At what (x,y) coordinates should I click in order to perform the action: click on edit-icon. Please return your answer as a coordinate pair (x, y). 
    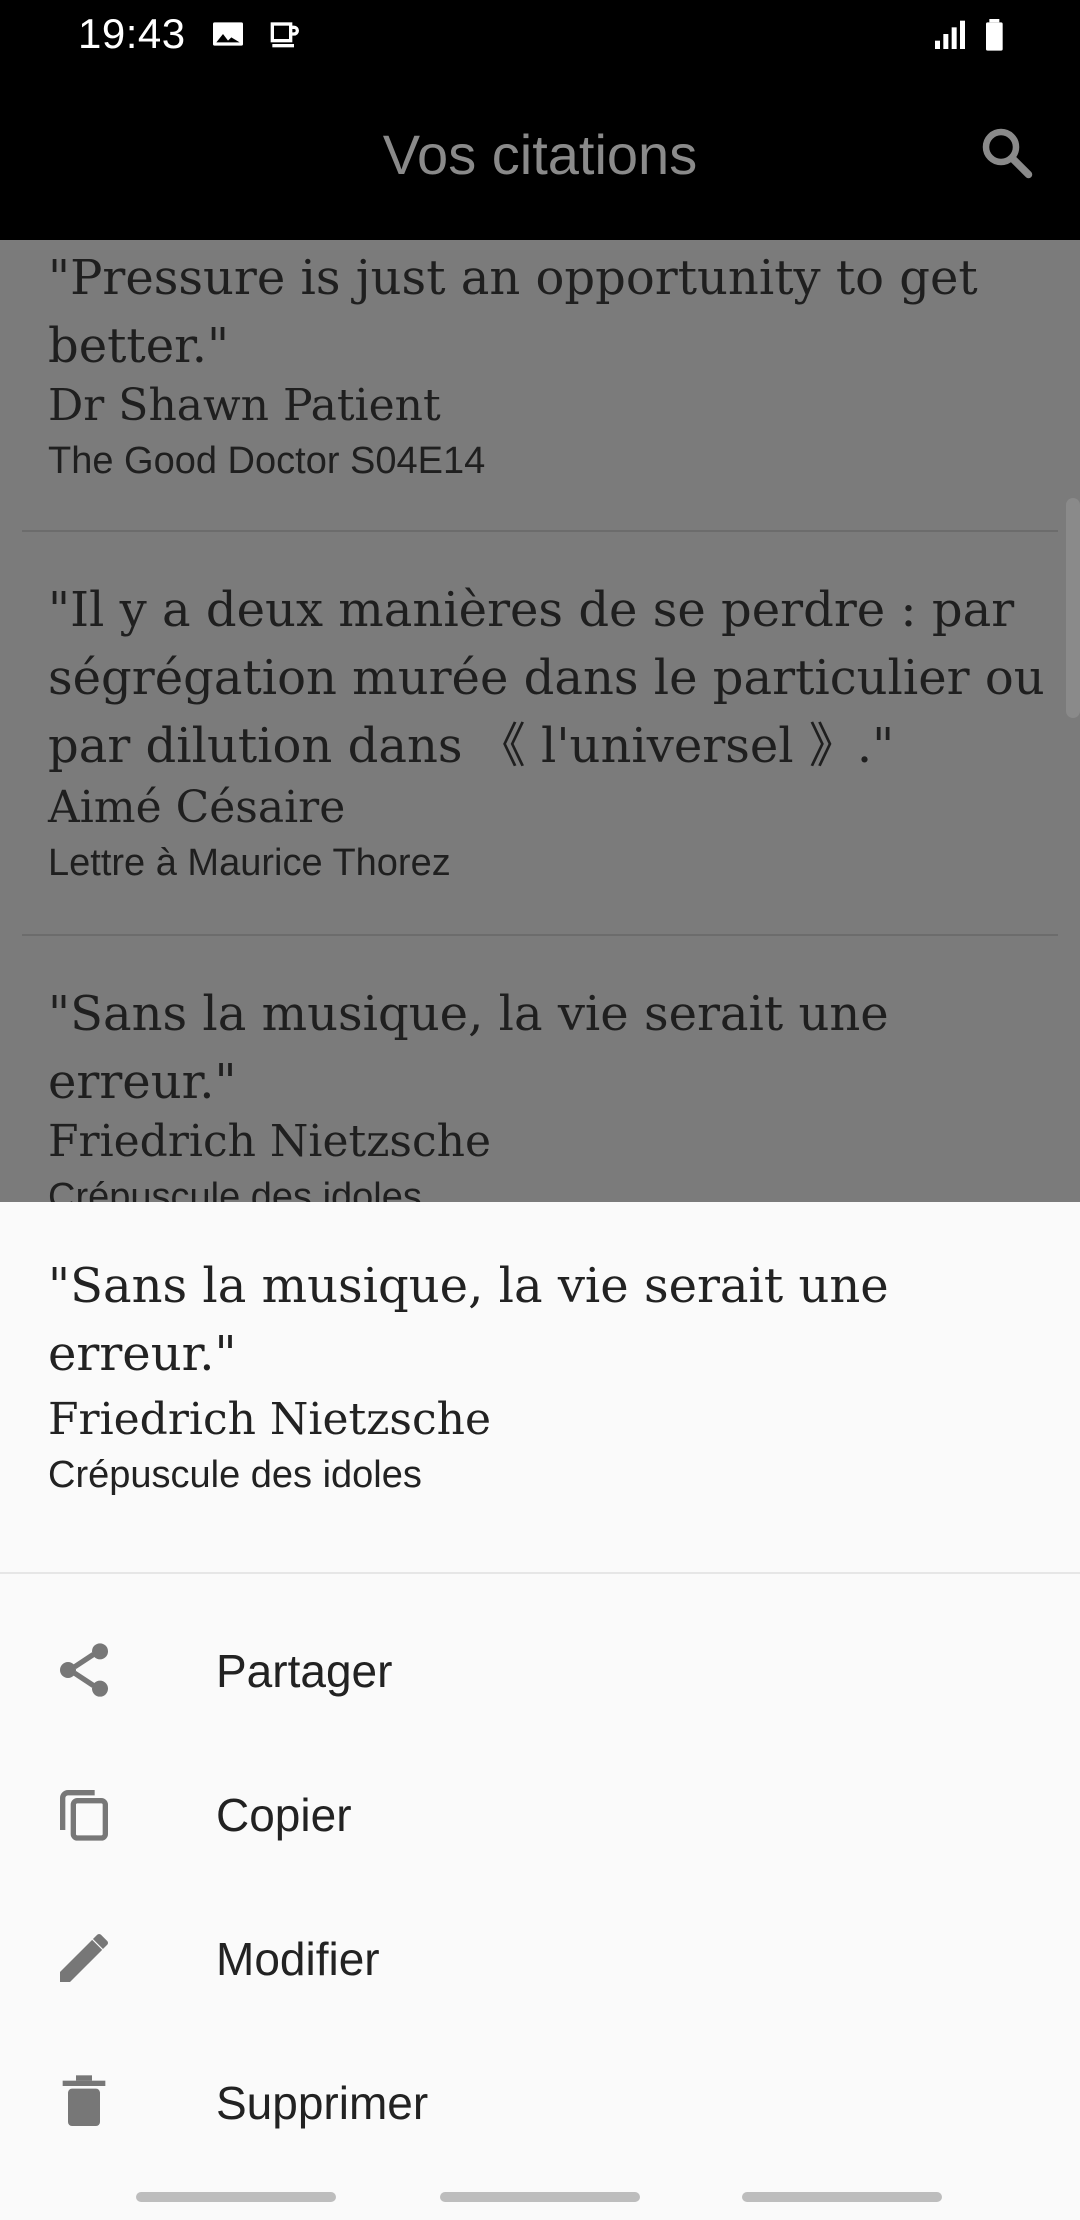
    Looking at the image, I should click on (84, 1957).